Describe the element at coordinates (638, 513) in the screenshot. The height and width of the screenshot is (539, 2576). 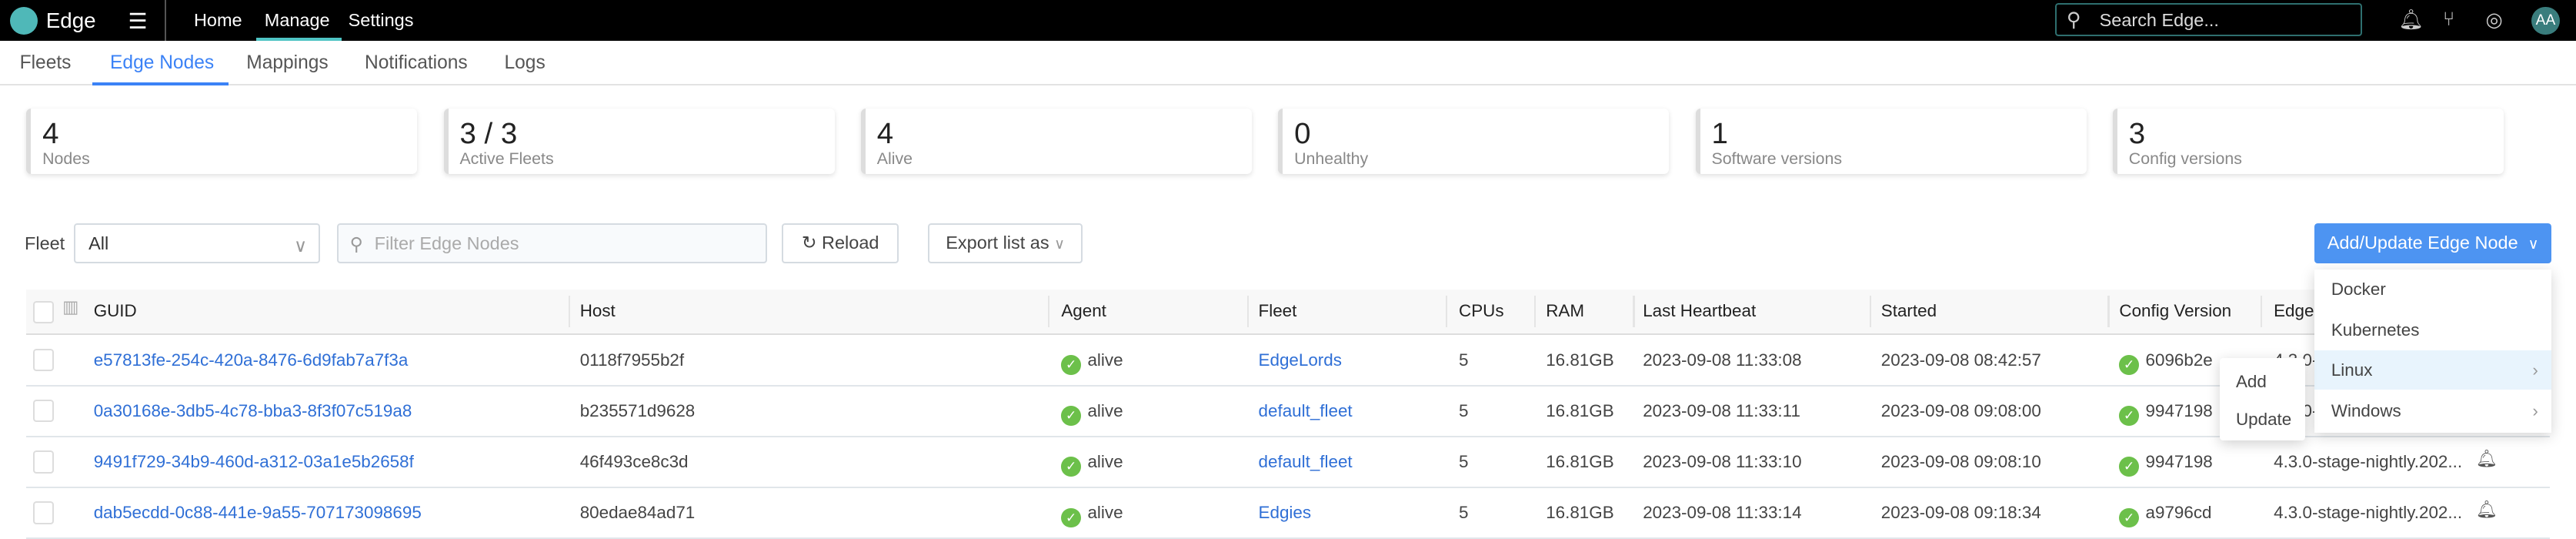
I see `cell-host: 80edae84ad71` at that location.